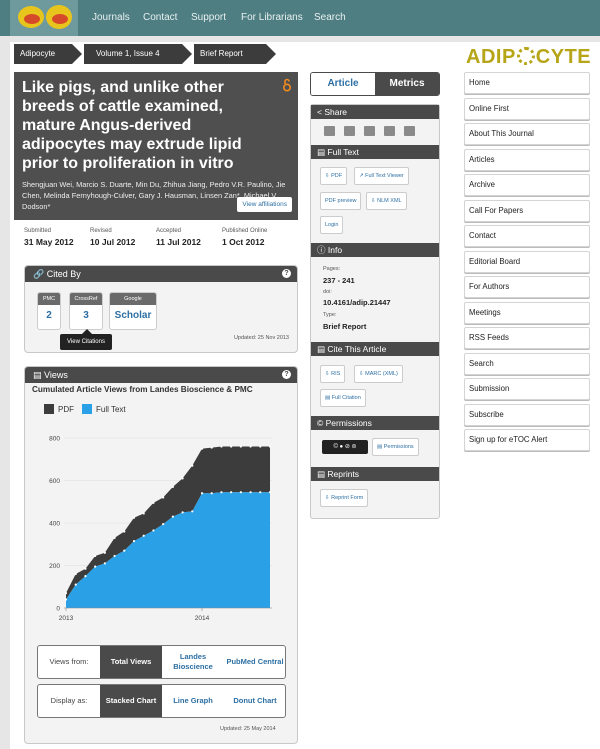  What do you see at coordinates (527, 363) in the screenshot?
I see `nav-item-search: Search` at bounding box center [527, 363].